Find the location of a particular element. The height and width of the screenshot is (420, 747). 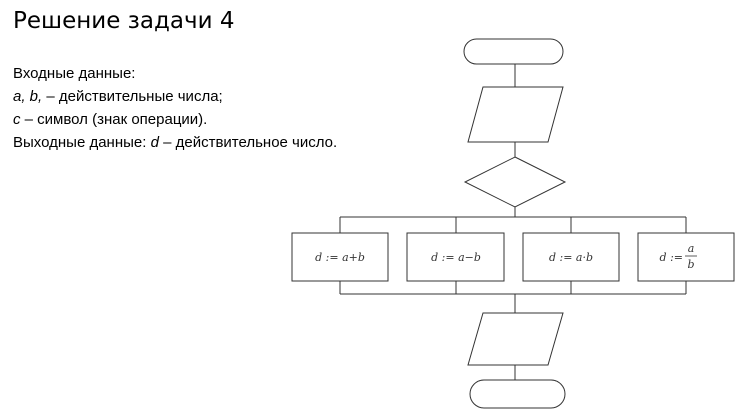

start-terminator is located at coordinates (513, 51).